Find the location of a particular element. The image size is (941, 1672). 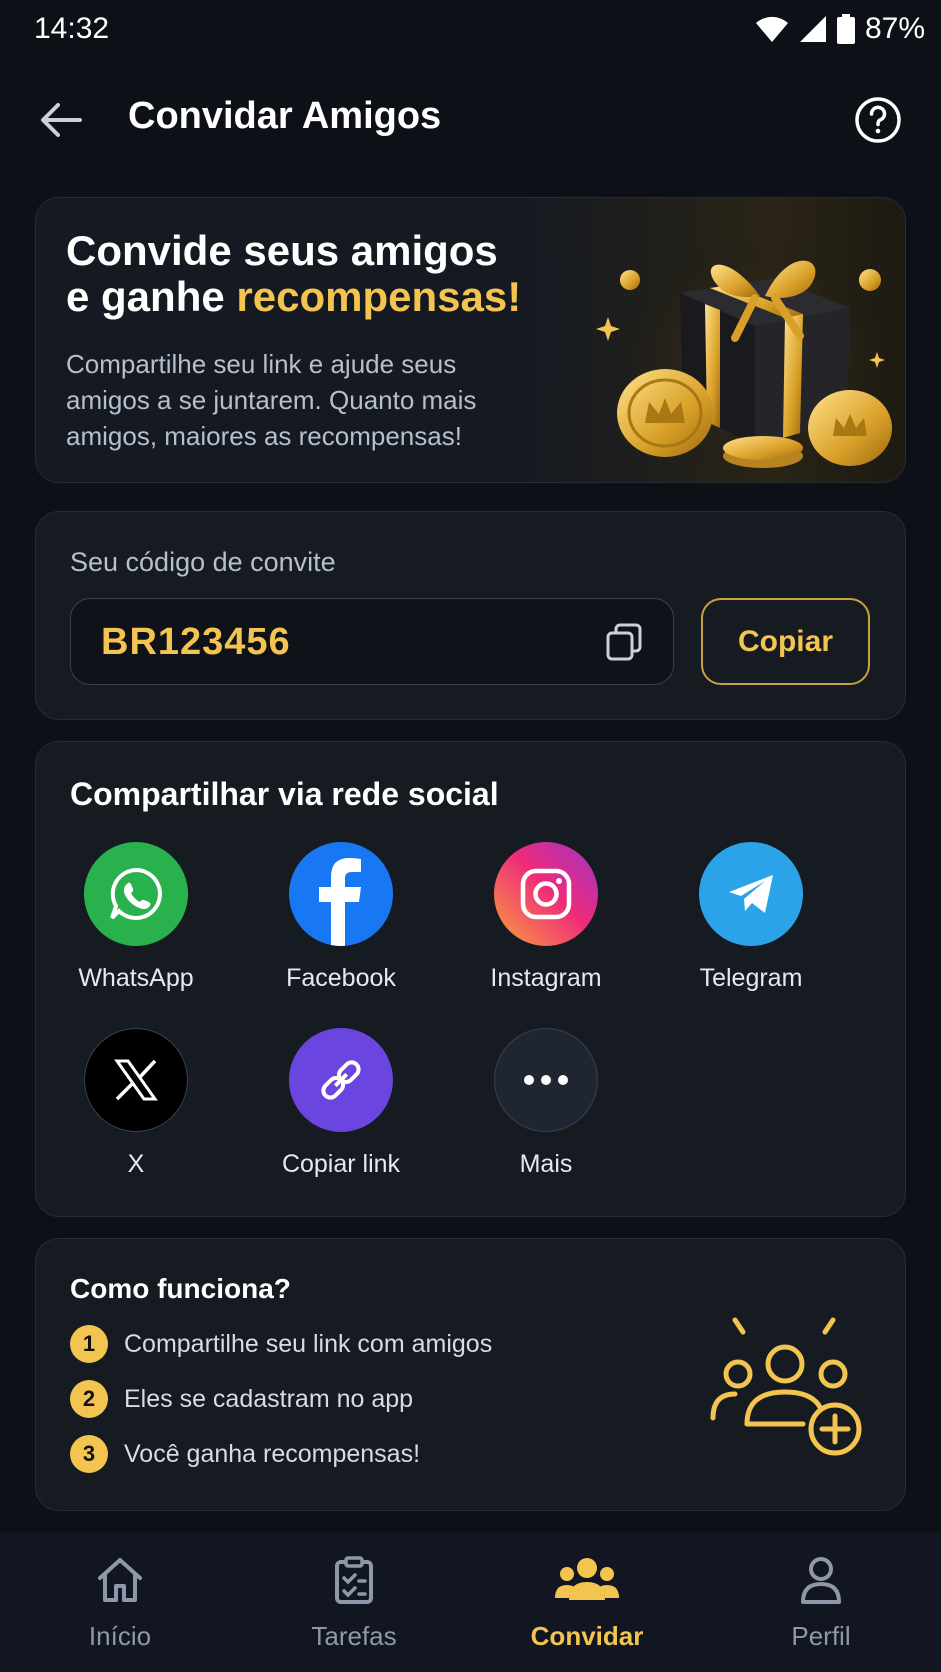

hero-title-highlight: recompensas! is located at coordinates (379, 296).